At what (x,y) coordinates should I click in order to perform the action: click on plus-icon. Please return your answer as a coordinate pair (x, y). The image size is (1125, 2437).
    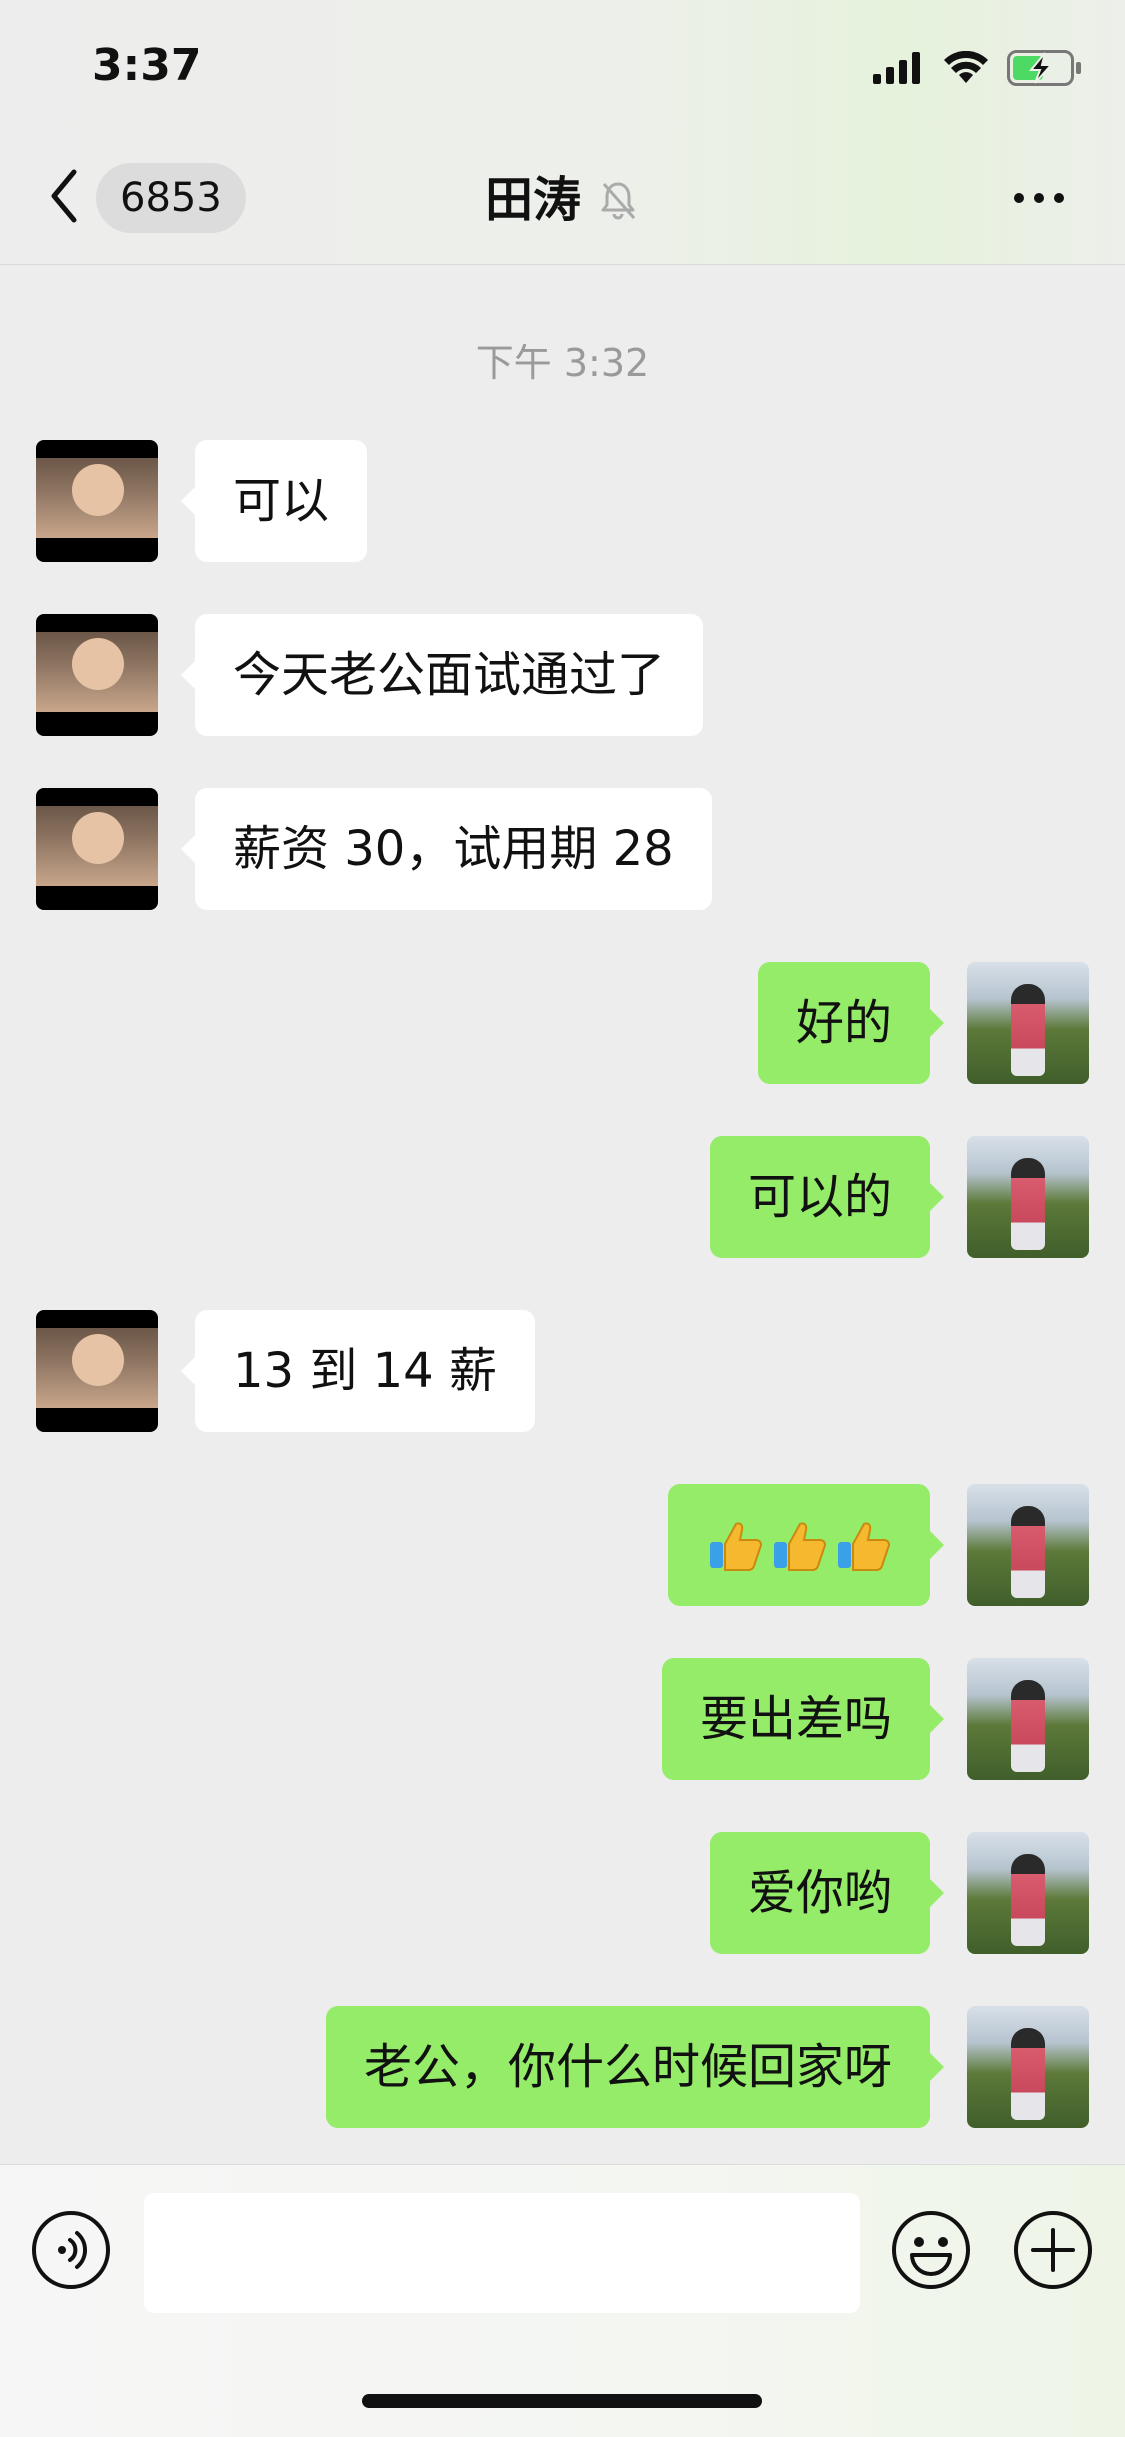
    Looking at the image, I should click on (1053, 2250).